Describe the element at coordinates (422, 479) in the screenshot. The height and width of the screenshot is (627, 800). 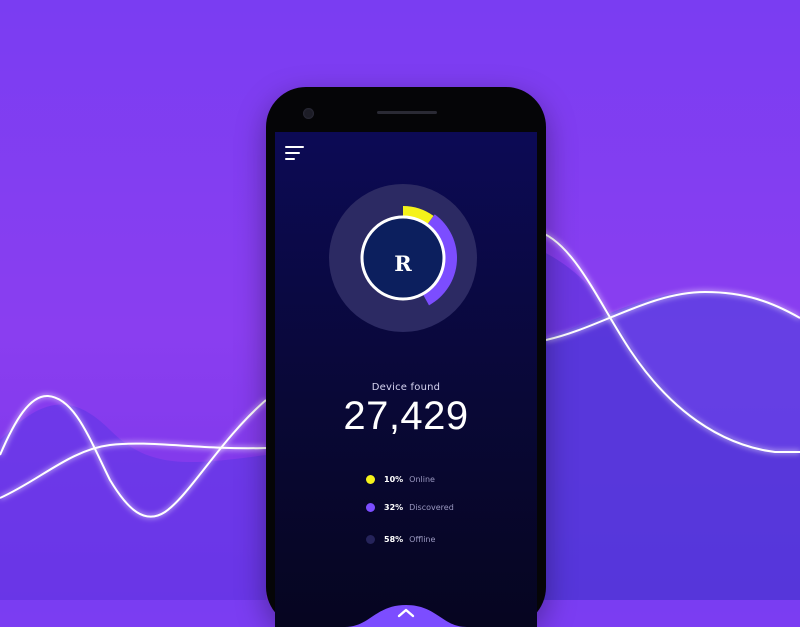
I see `legend-label: Online` at that location.